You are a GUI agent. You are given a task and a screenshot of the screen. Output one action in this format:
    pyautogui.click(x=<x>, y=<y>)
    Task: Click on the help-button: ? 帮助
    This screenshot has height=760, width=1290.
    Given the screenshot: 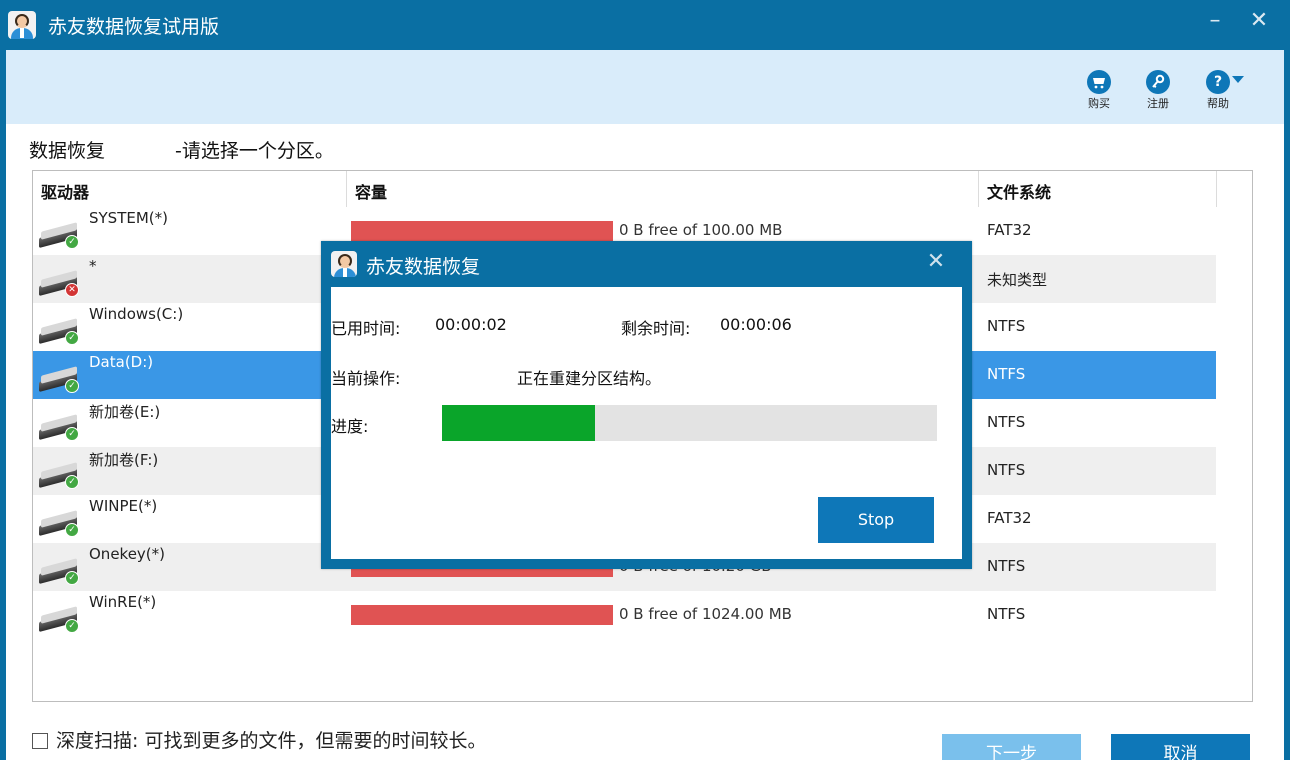 What is the action you would take?
    pyautogui.click(x=1220, y=90)
    